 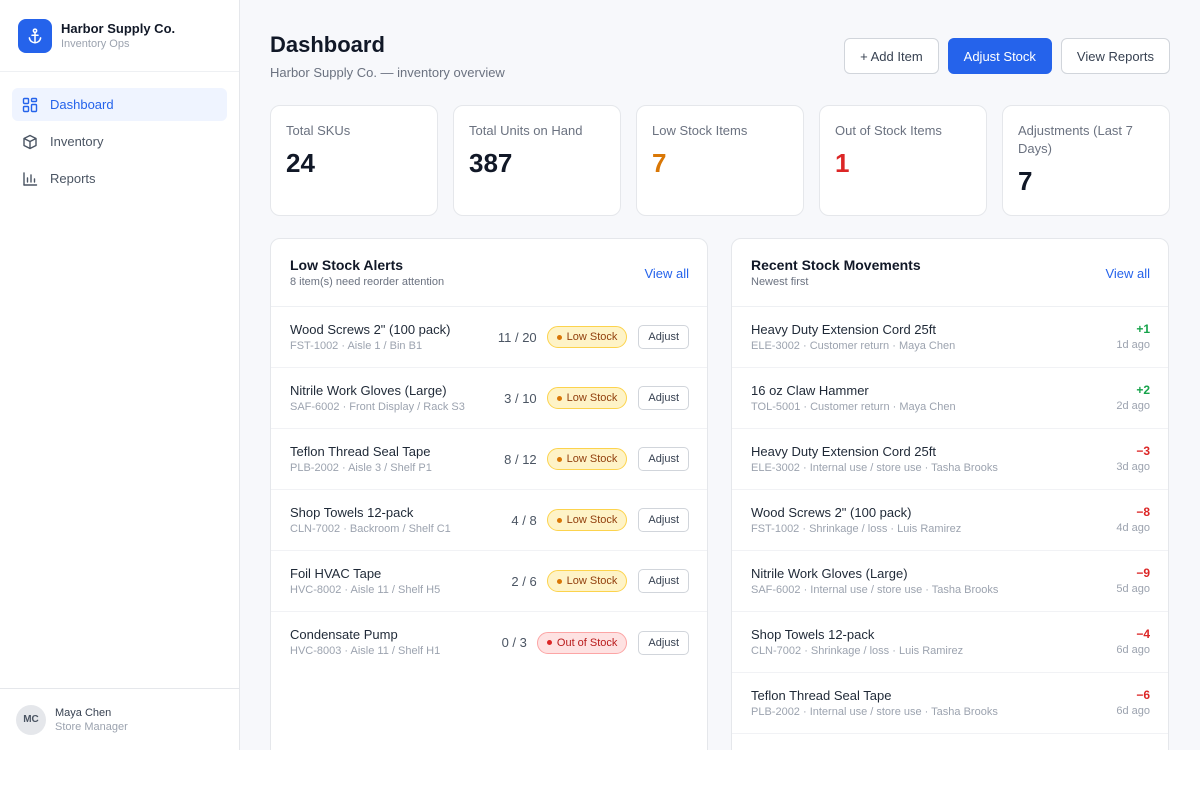 I want to click on timestamp: 4d ago, so click(x=1133, y=528).